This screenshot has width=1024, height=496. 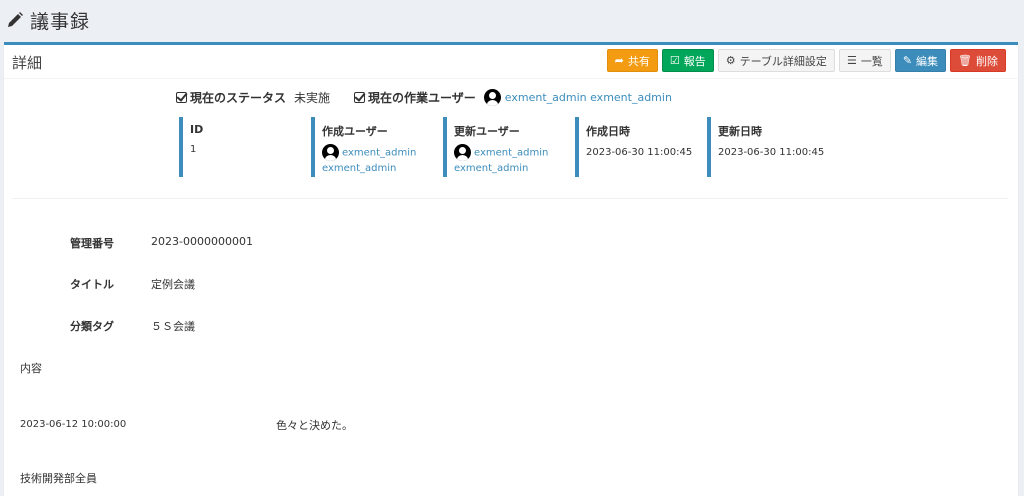 What do you see at coordinates (851, 60) in the screenshot?
I see `list-icon: ☰` at bounding box center [851, 60].